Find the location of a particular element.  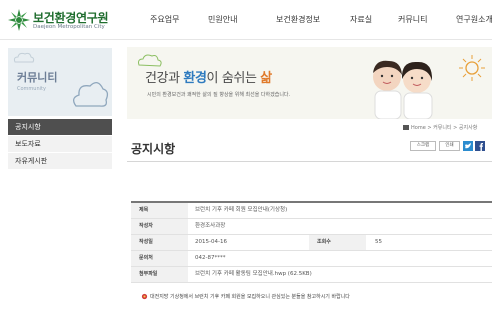

banner-headline-part2: 환경 is located at coordinates (195, 78).